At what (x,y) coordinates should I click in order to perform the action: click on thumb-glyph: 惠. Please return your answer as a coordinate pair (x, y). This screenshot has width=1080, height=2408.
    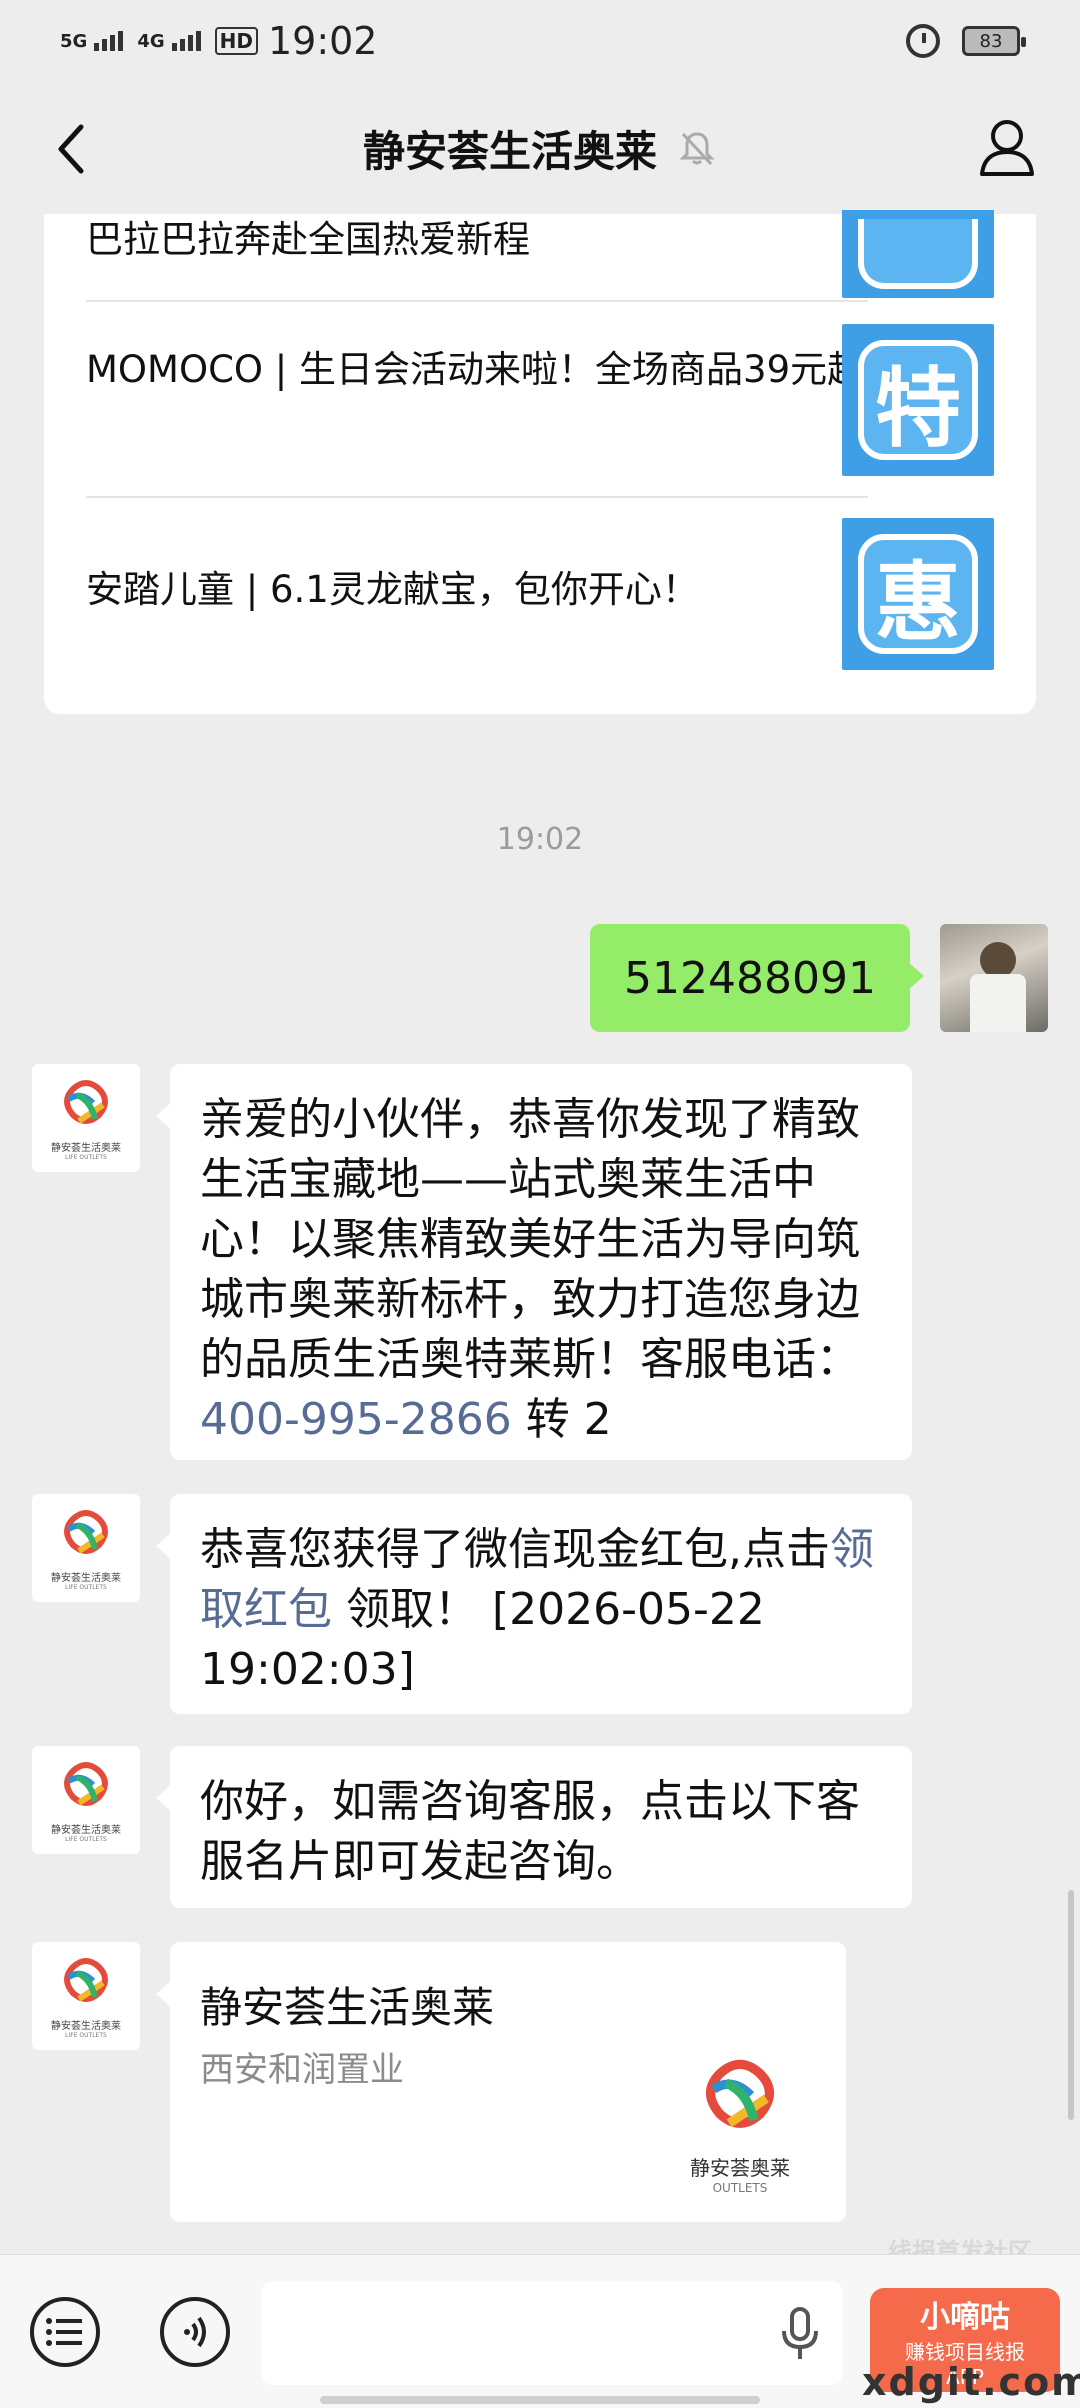
    Looking at the image, I should click on (918, 602).